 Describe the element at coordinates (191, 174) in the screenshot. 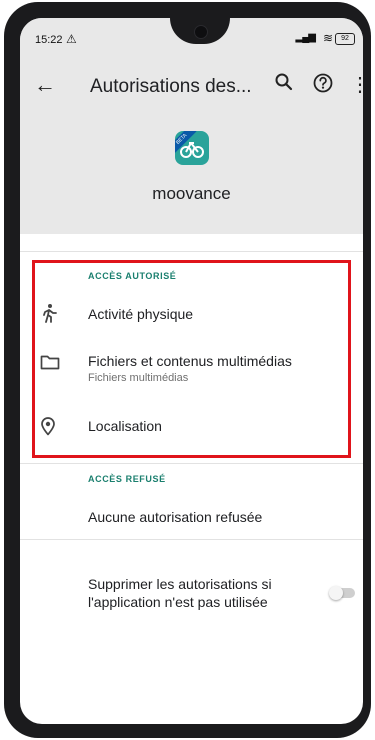

I see `app-header: BETA moovance` at that location.